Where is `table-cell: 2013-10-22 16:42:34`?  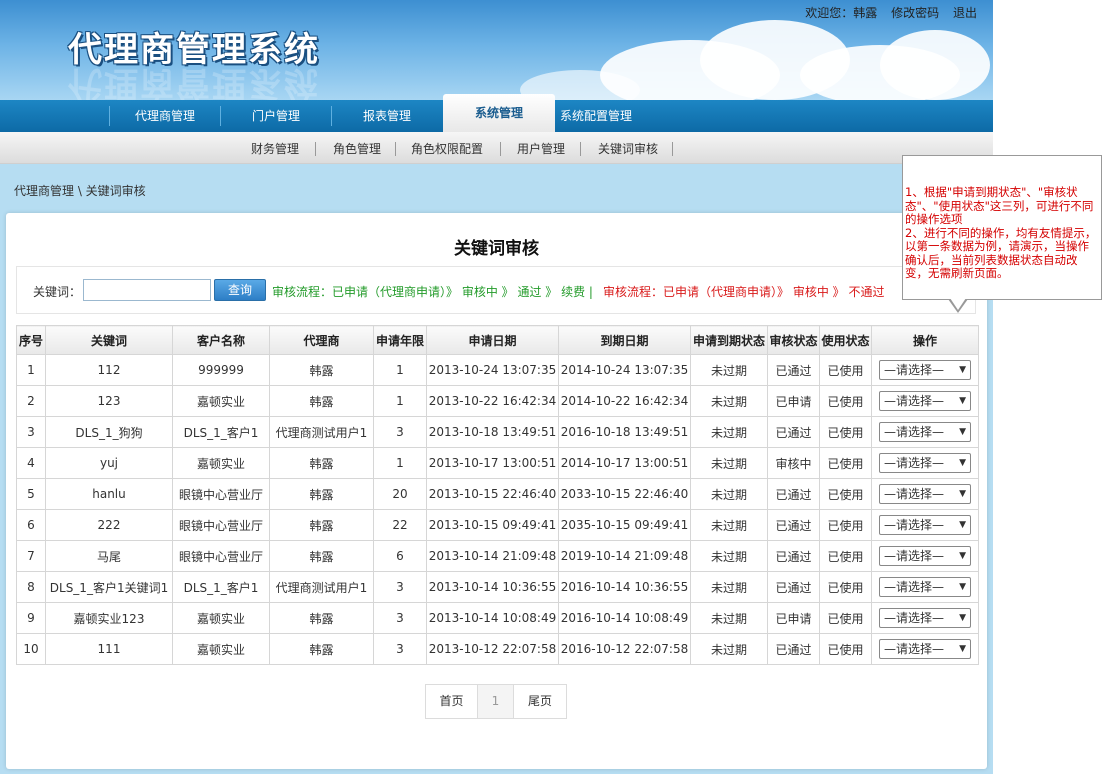
table-cell: 2013-10-22 16:42:34 is located at coordinates (492, 401).